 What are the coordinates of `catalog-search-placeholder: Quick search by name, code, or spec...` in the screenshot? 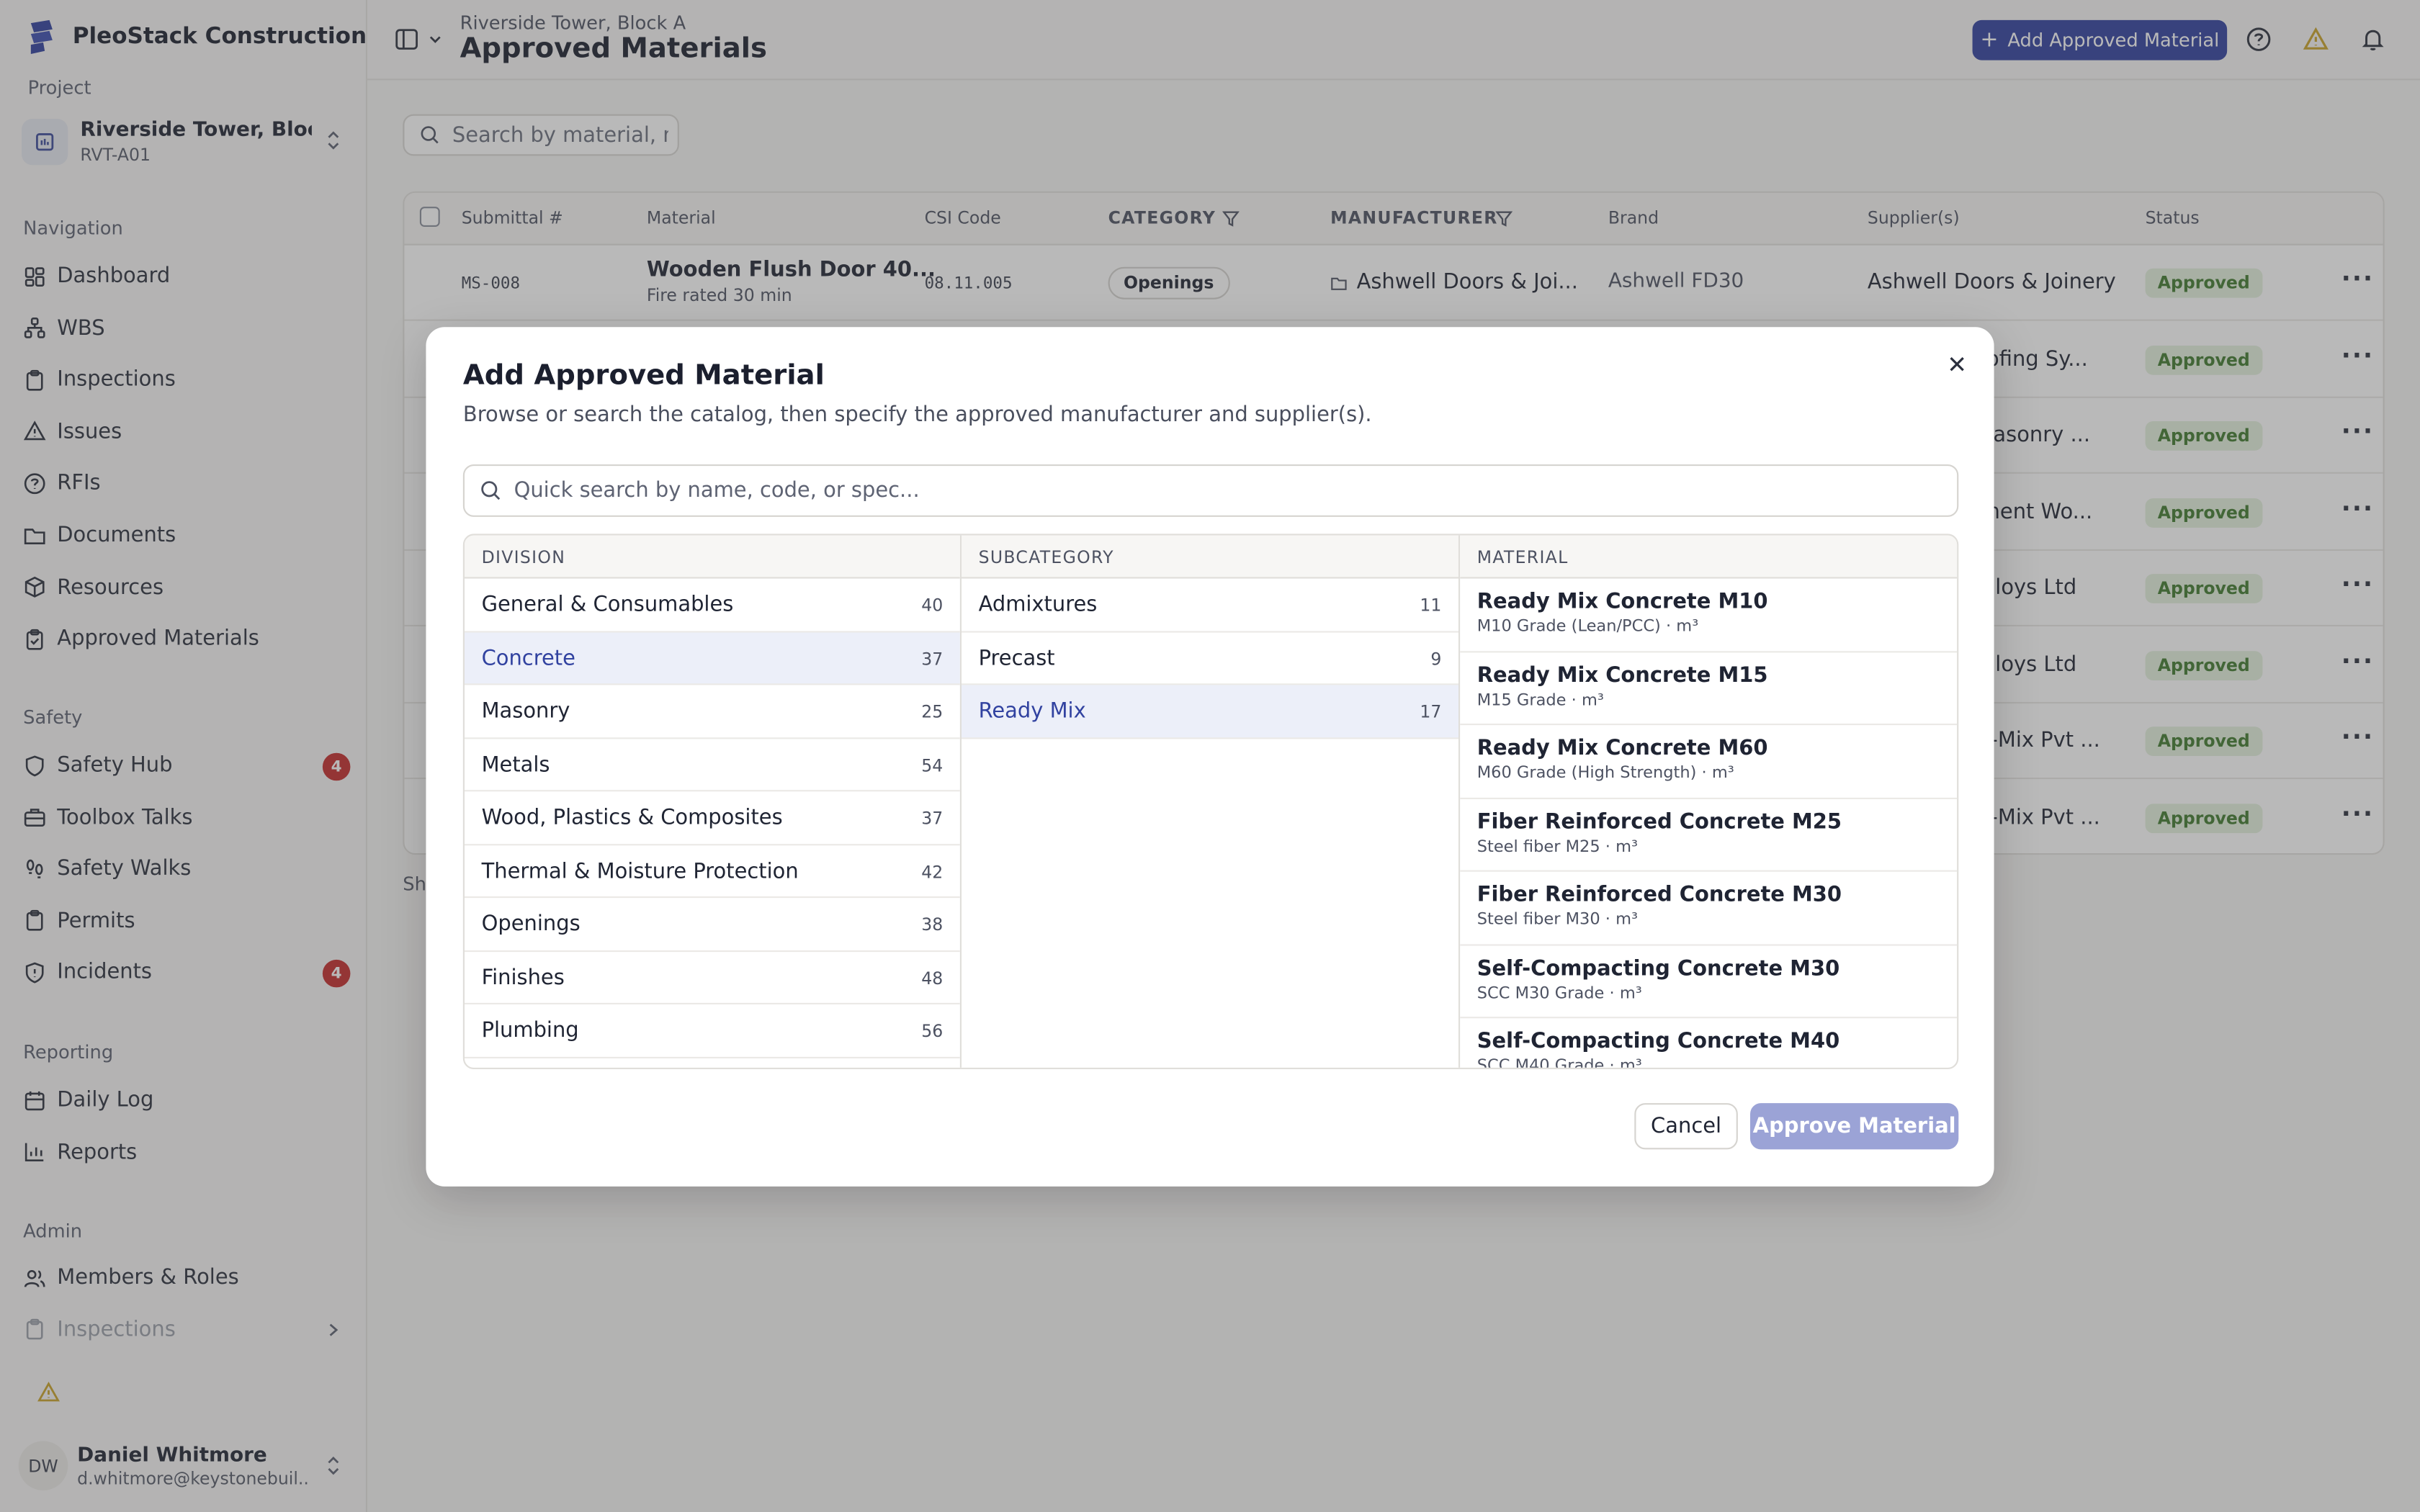 It's located at (717, 490).